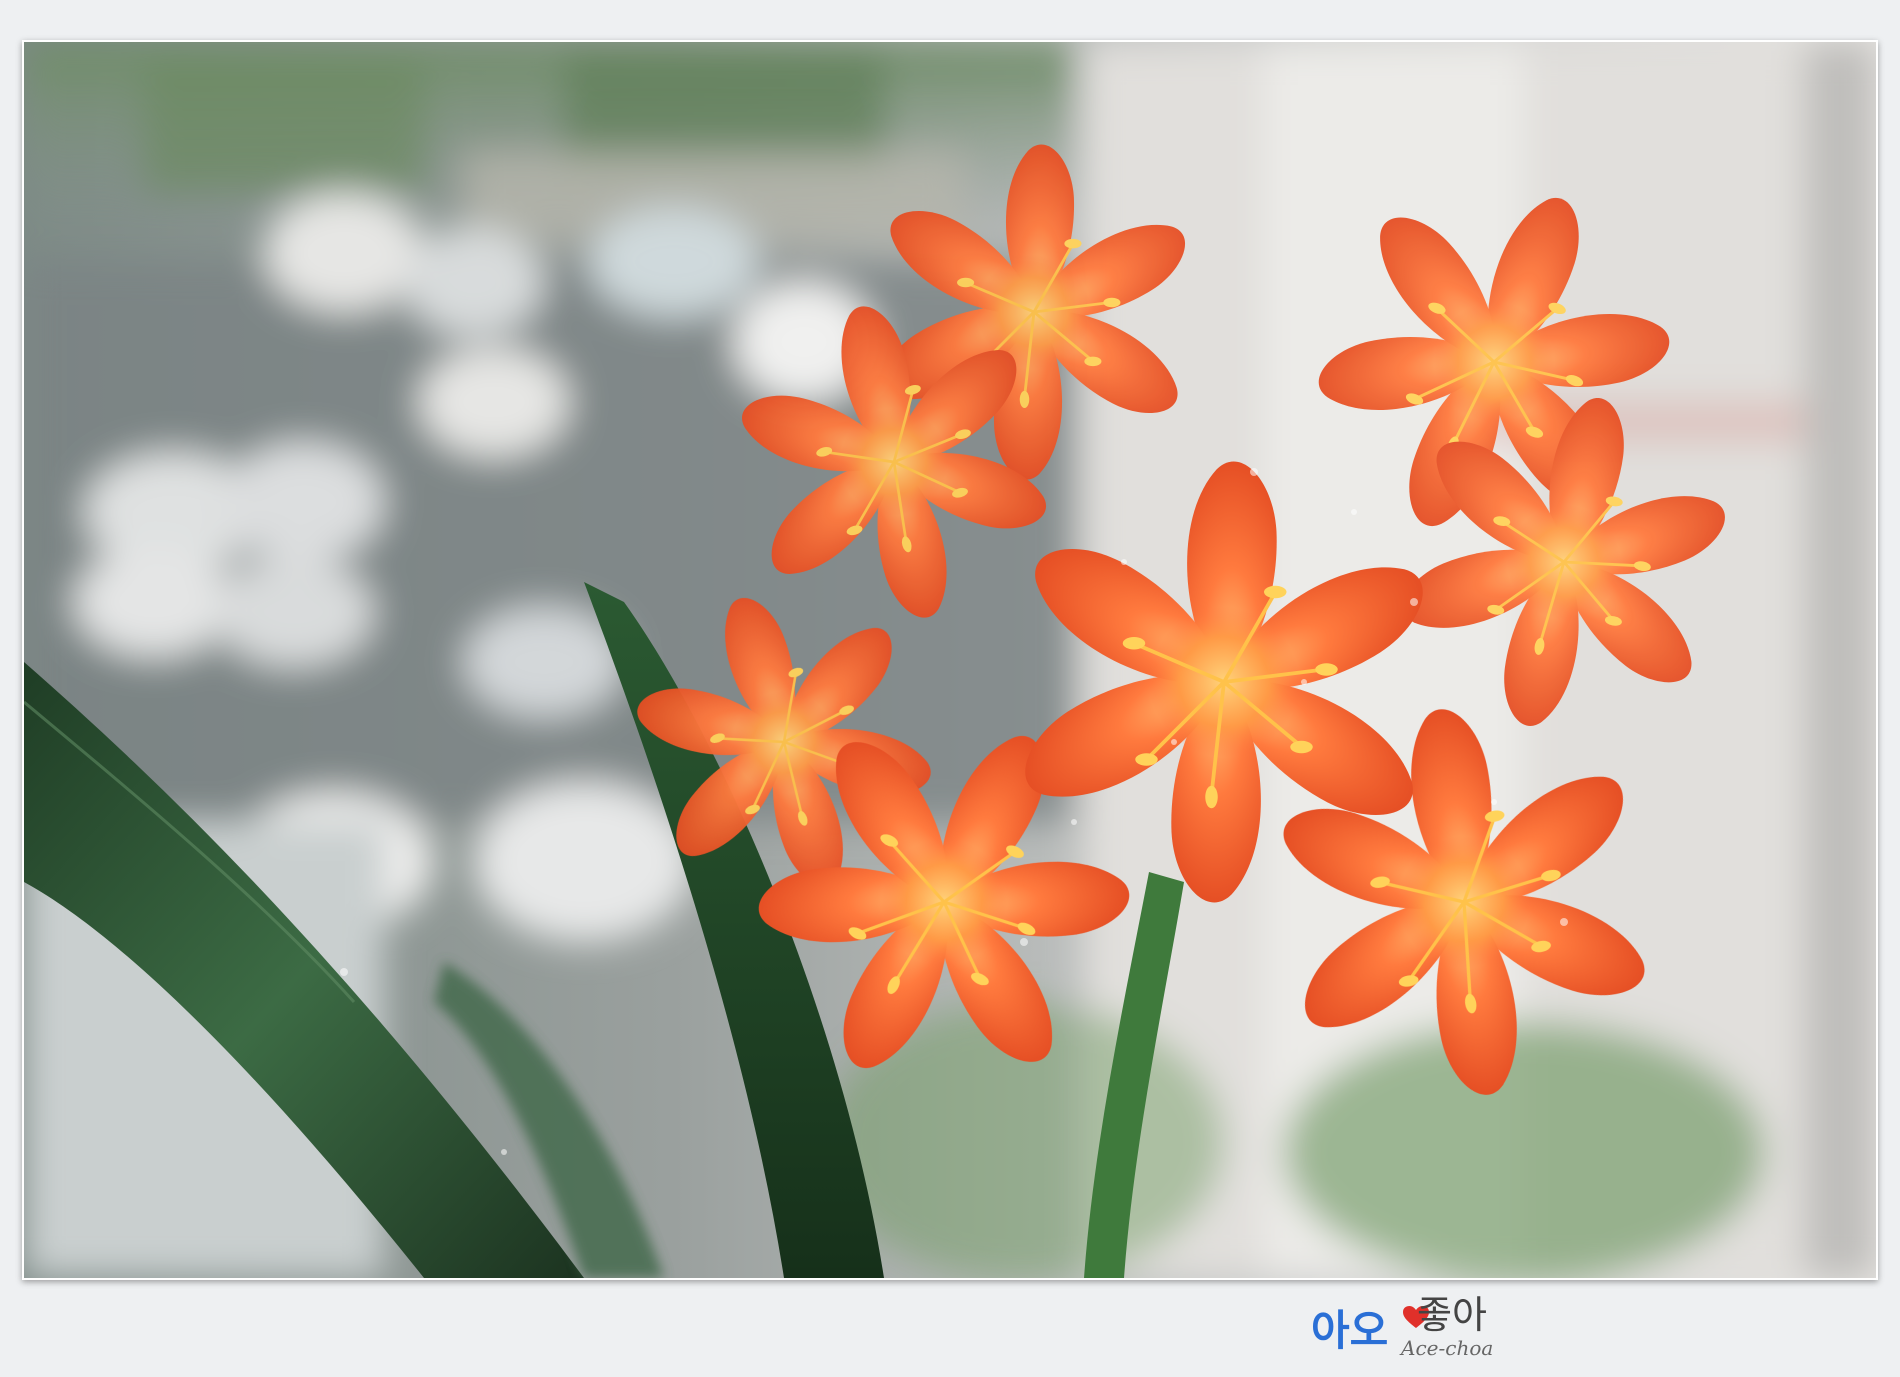 The width and height of the screenshot is (1900, 1377). What do you see at coordinates (1447, 1348) in the screenshot?
I see `watermark-script-text: Ace-choa` at bounding box center [1447, 1348].